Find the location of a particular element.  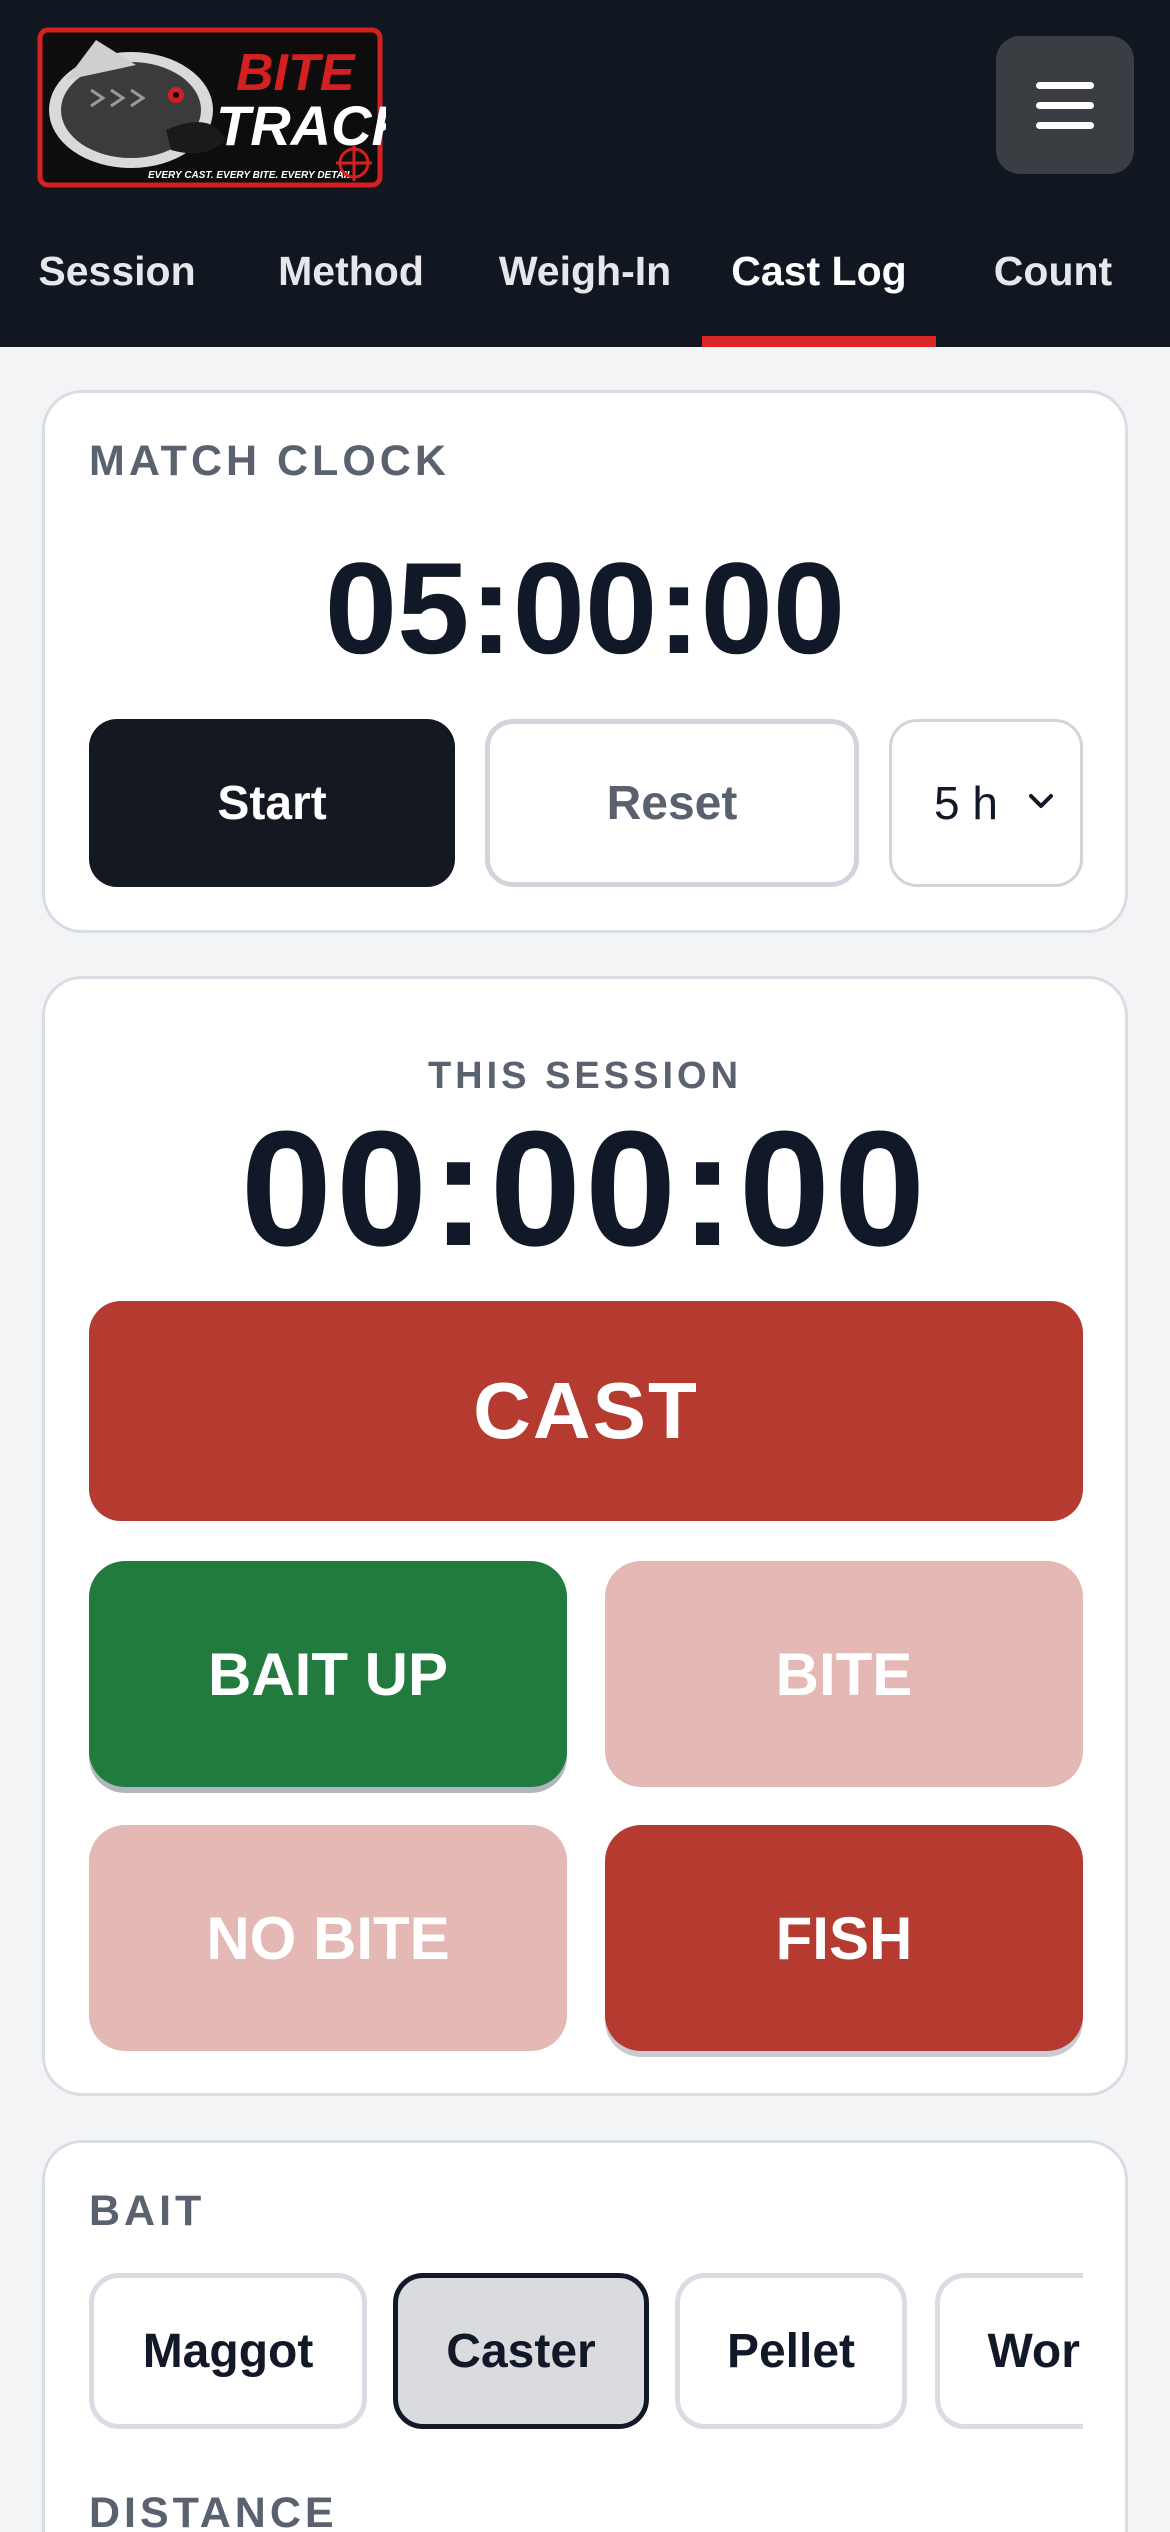

no-bite-button: NO BITE is located at coordinates (328, 1938).